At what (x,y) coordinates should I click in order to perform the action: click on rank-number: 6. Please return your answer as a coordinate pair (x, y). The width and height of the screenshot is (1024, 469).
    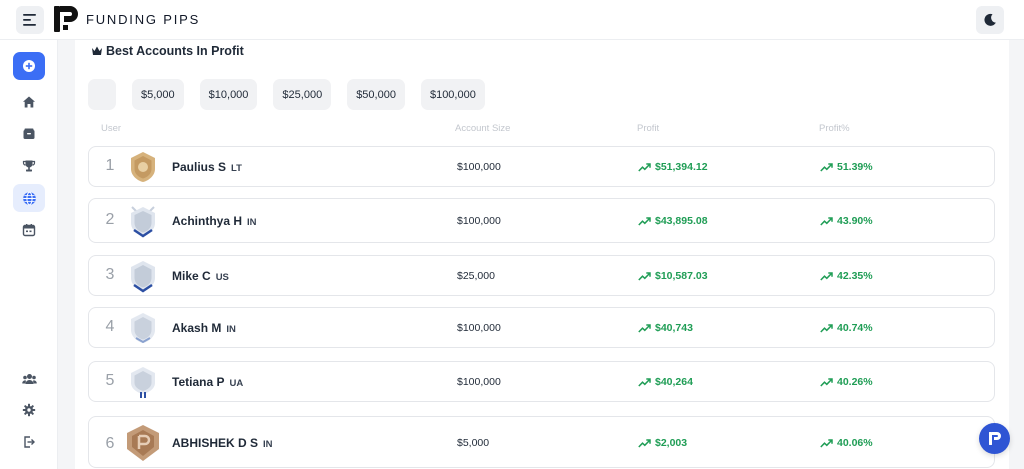
    Looking at the image, I should click on (110, 443).